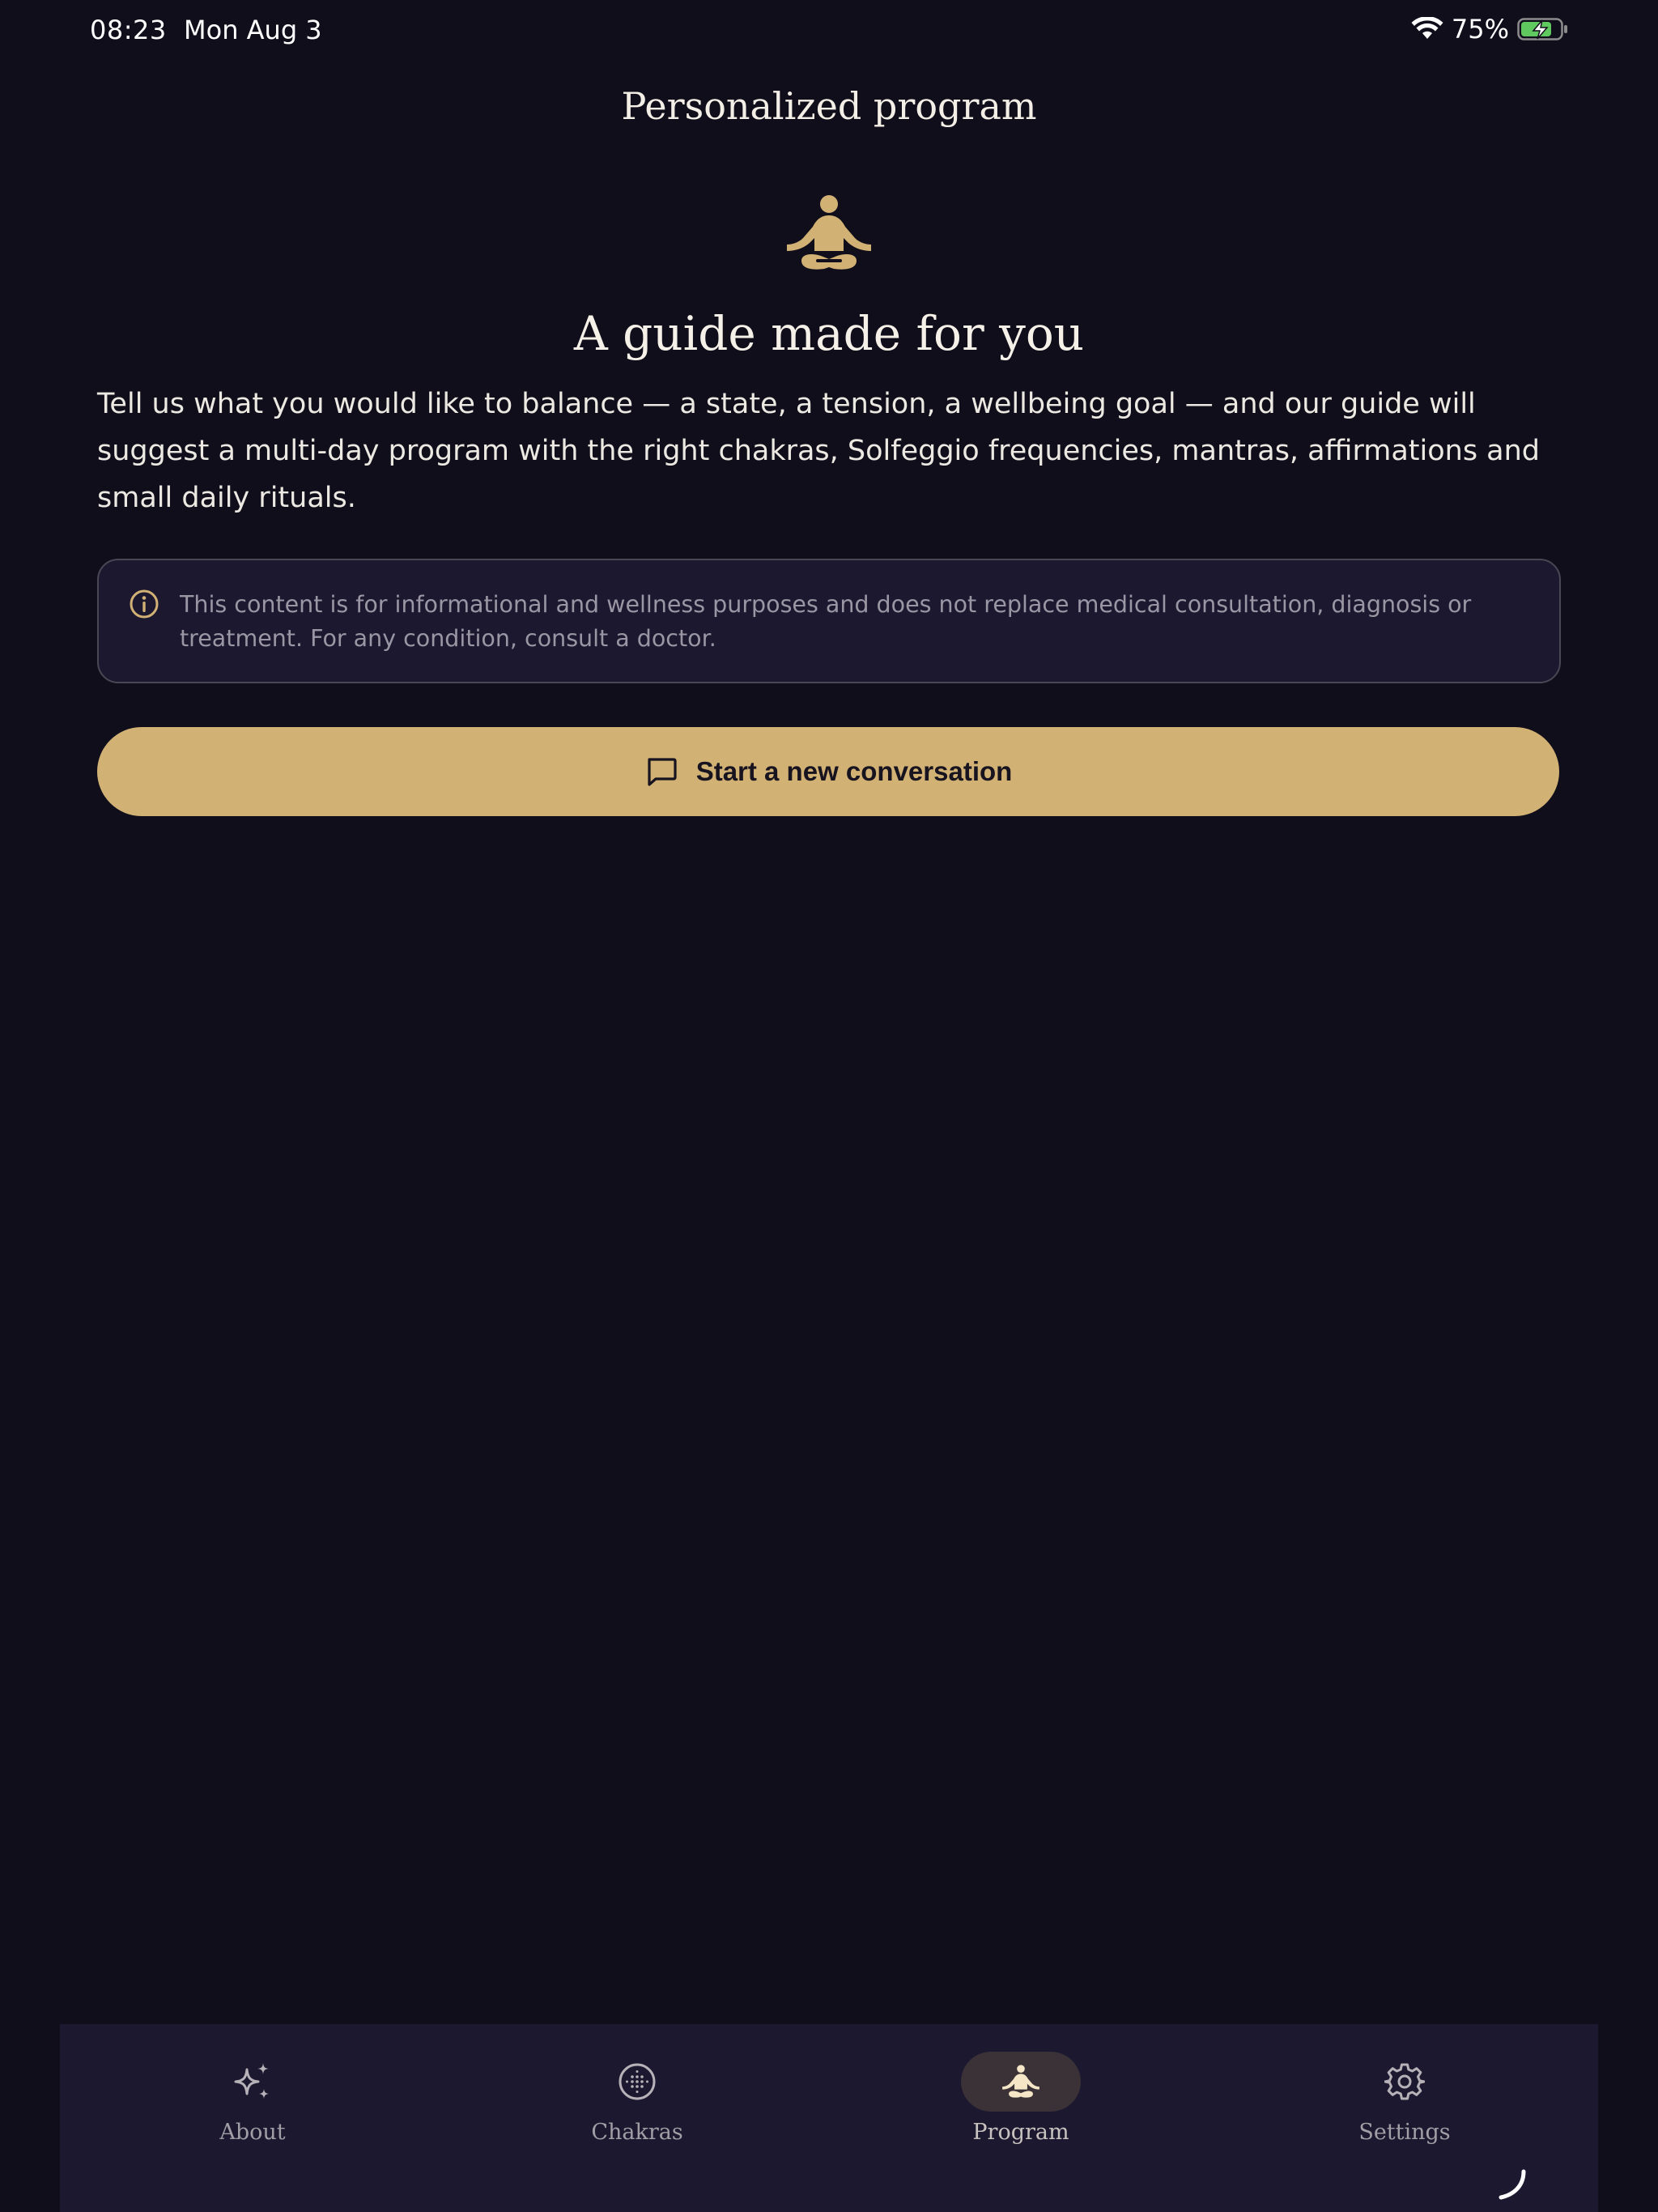 The width and height of the screenshot is (1658, 2212). I want to click on tab-program-label: Program, so click(1020, 2132).